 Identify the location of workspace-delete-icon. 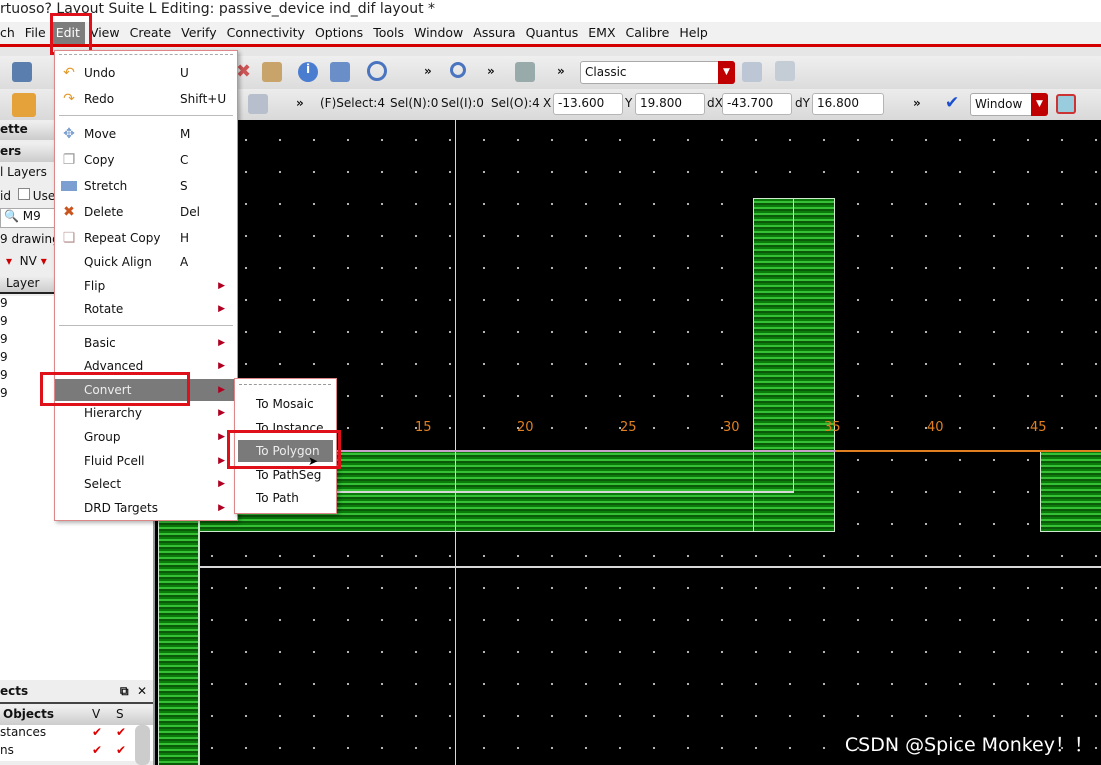
(785, 71).